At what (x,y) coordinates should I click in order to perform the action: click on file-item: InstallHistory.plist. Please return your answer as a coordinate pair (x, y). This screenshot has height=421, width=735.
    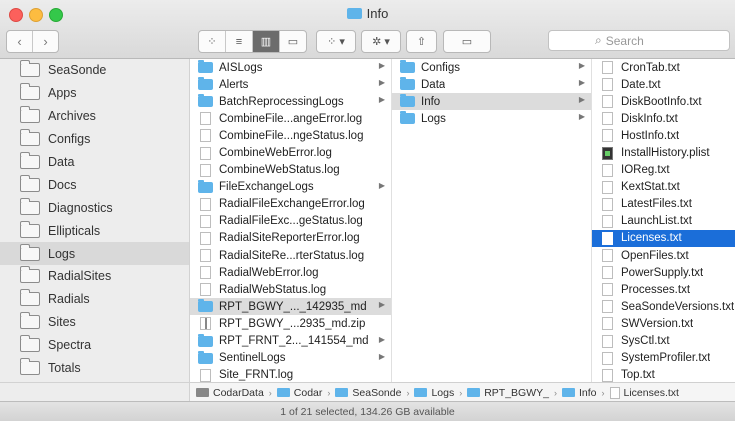
    Looking at the image, I should click on (663, 152).